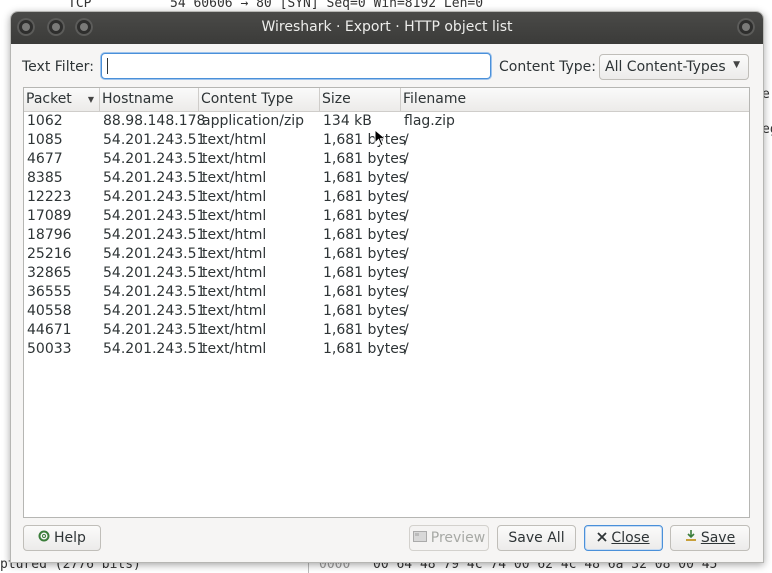 This screenshot has height=573, width=772. I want to click on column-header-filename: Filename, so click(575, 99).